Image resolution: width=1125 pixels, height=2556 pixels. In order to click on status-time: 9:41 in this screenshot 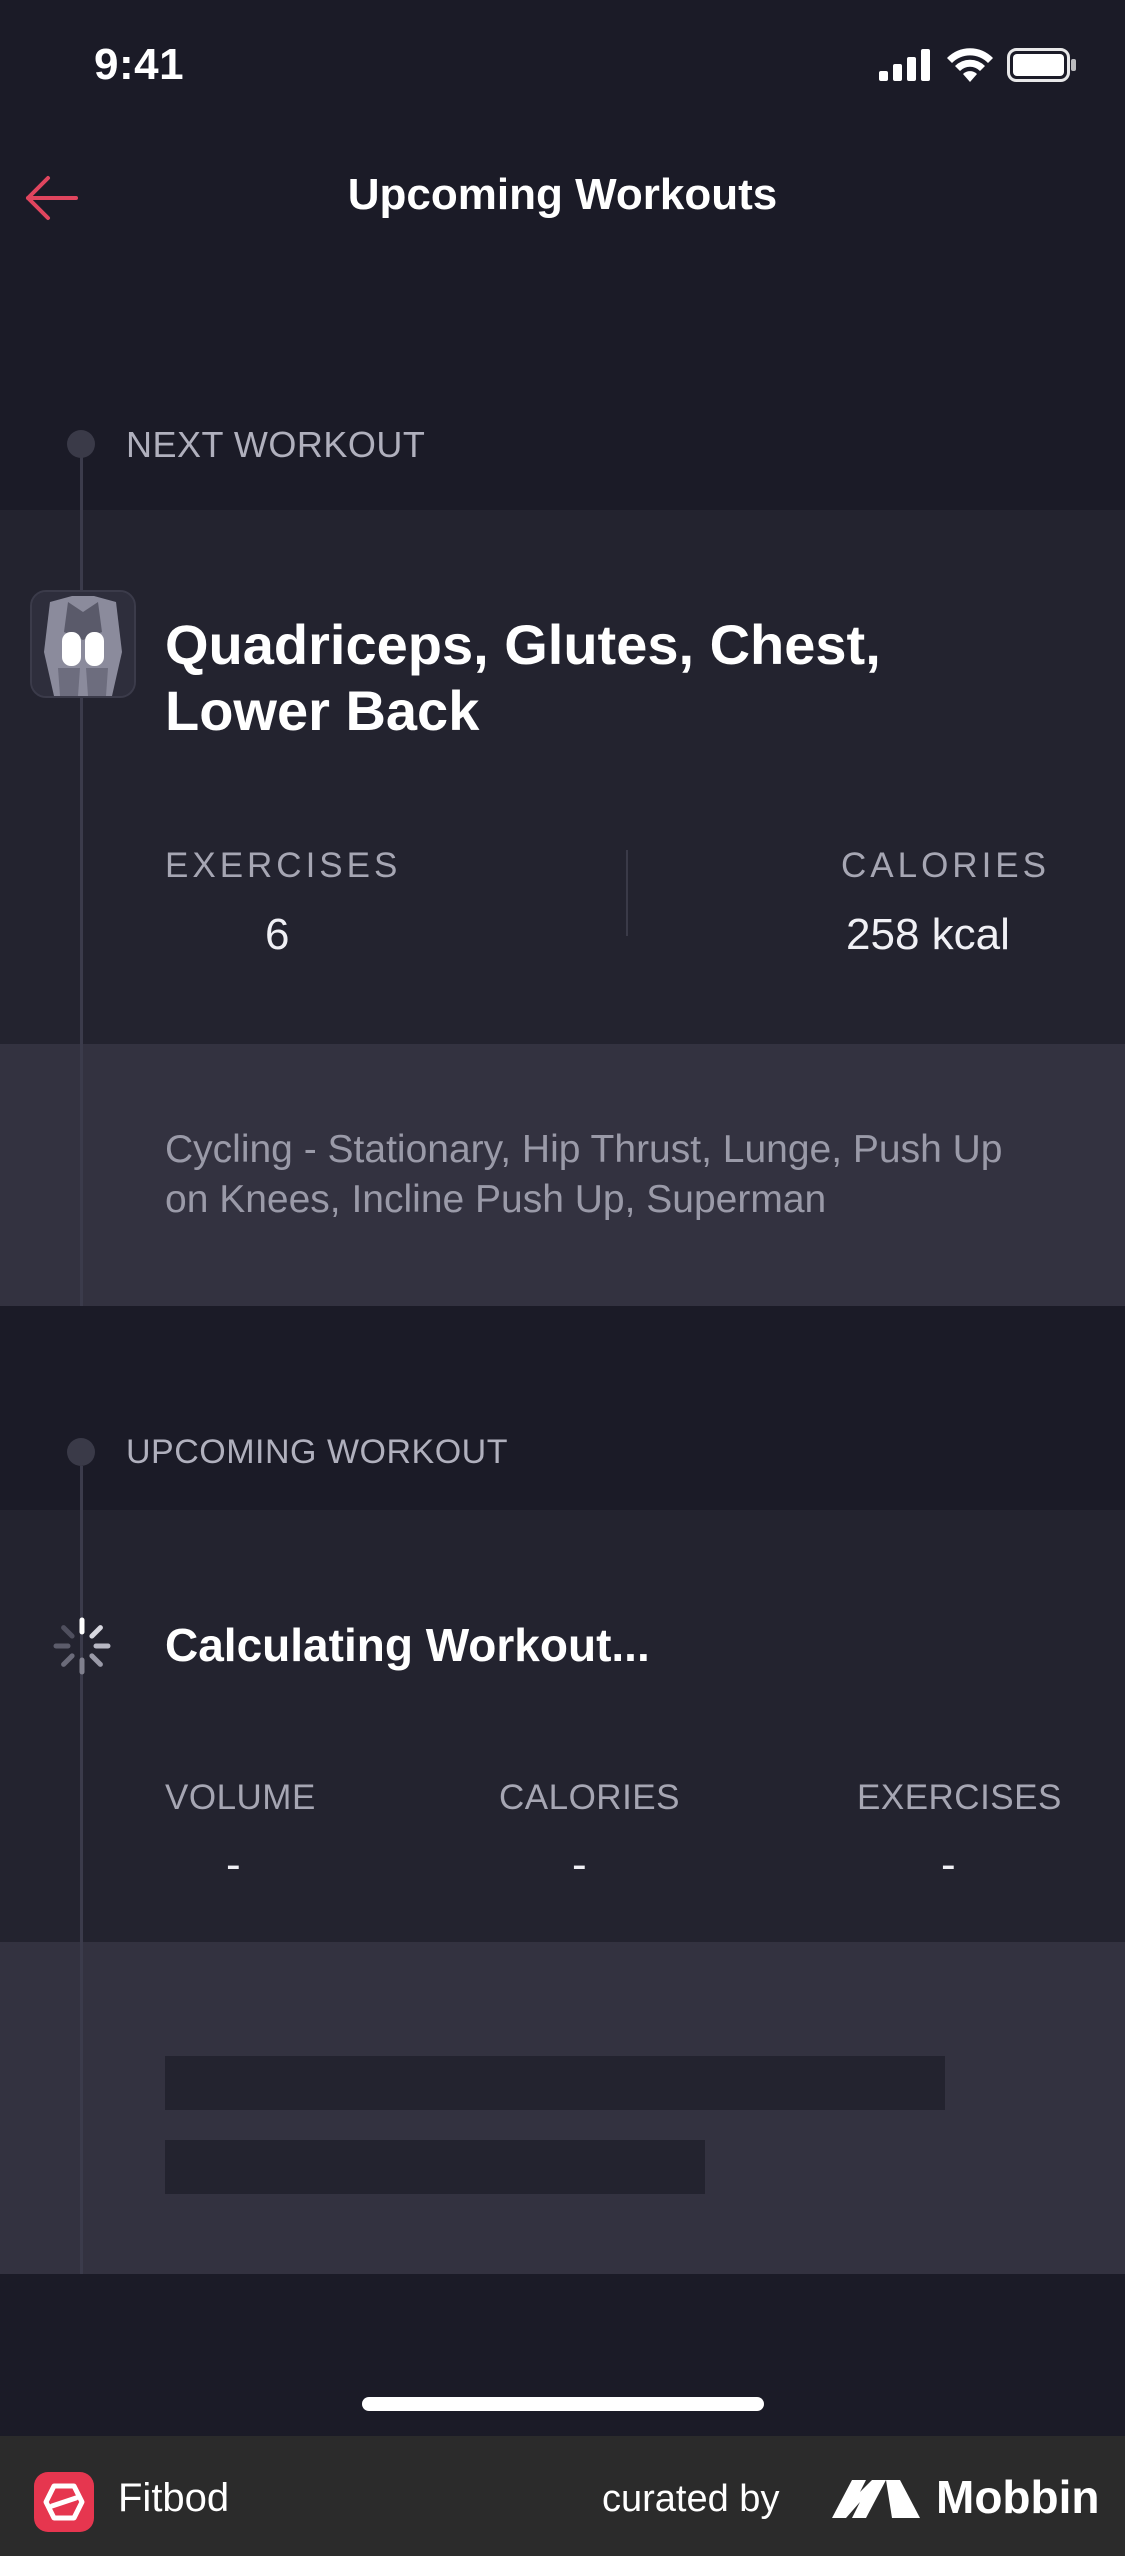, I will do `click(139, 64)`.